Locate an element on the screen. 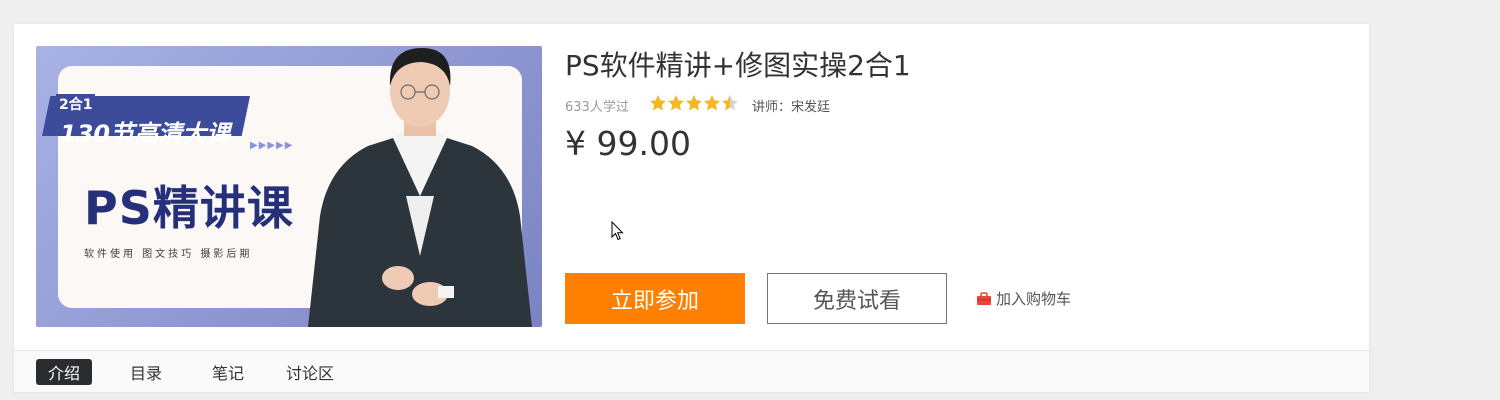 This screenshot has height=400, width=1500. tab-intro: 介绍 is located at coordinates (64, 372).